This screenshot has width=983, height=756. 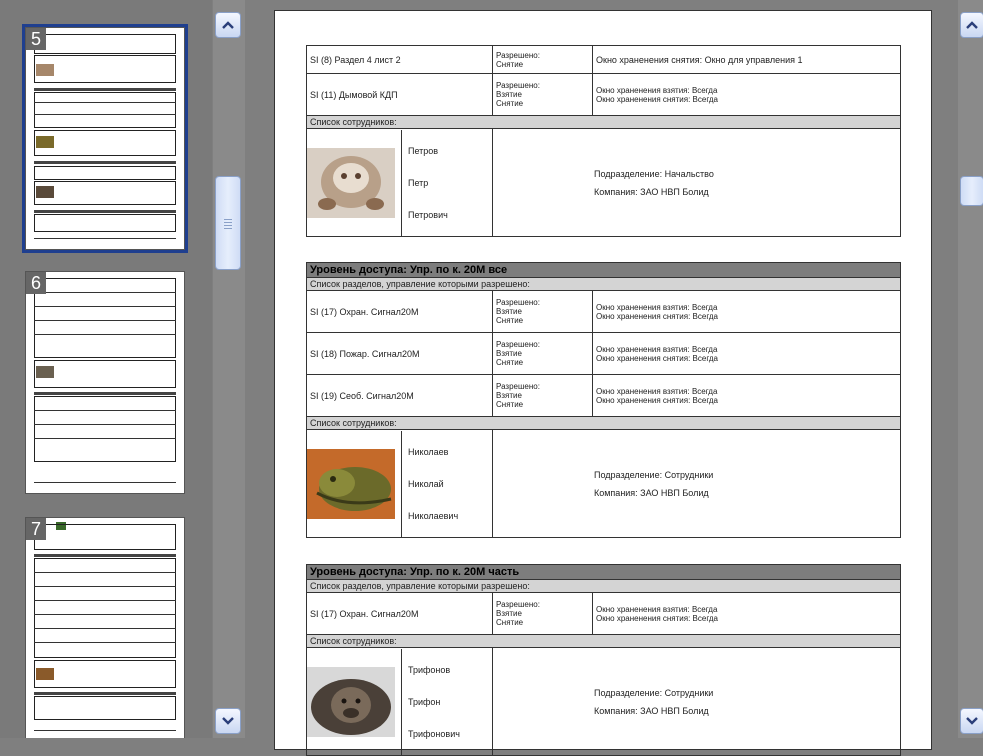 What do you see at coordinates (603, 572) in the screenshot?
I see `access-level-title: Уровень доступа: Упр. по к. 20М часть` at bounding box center [603, 572].